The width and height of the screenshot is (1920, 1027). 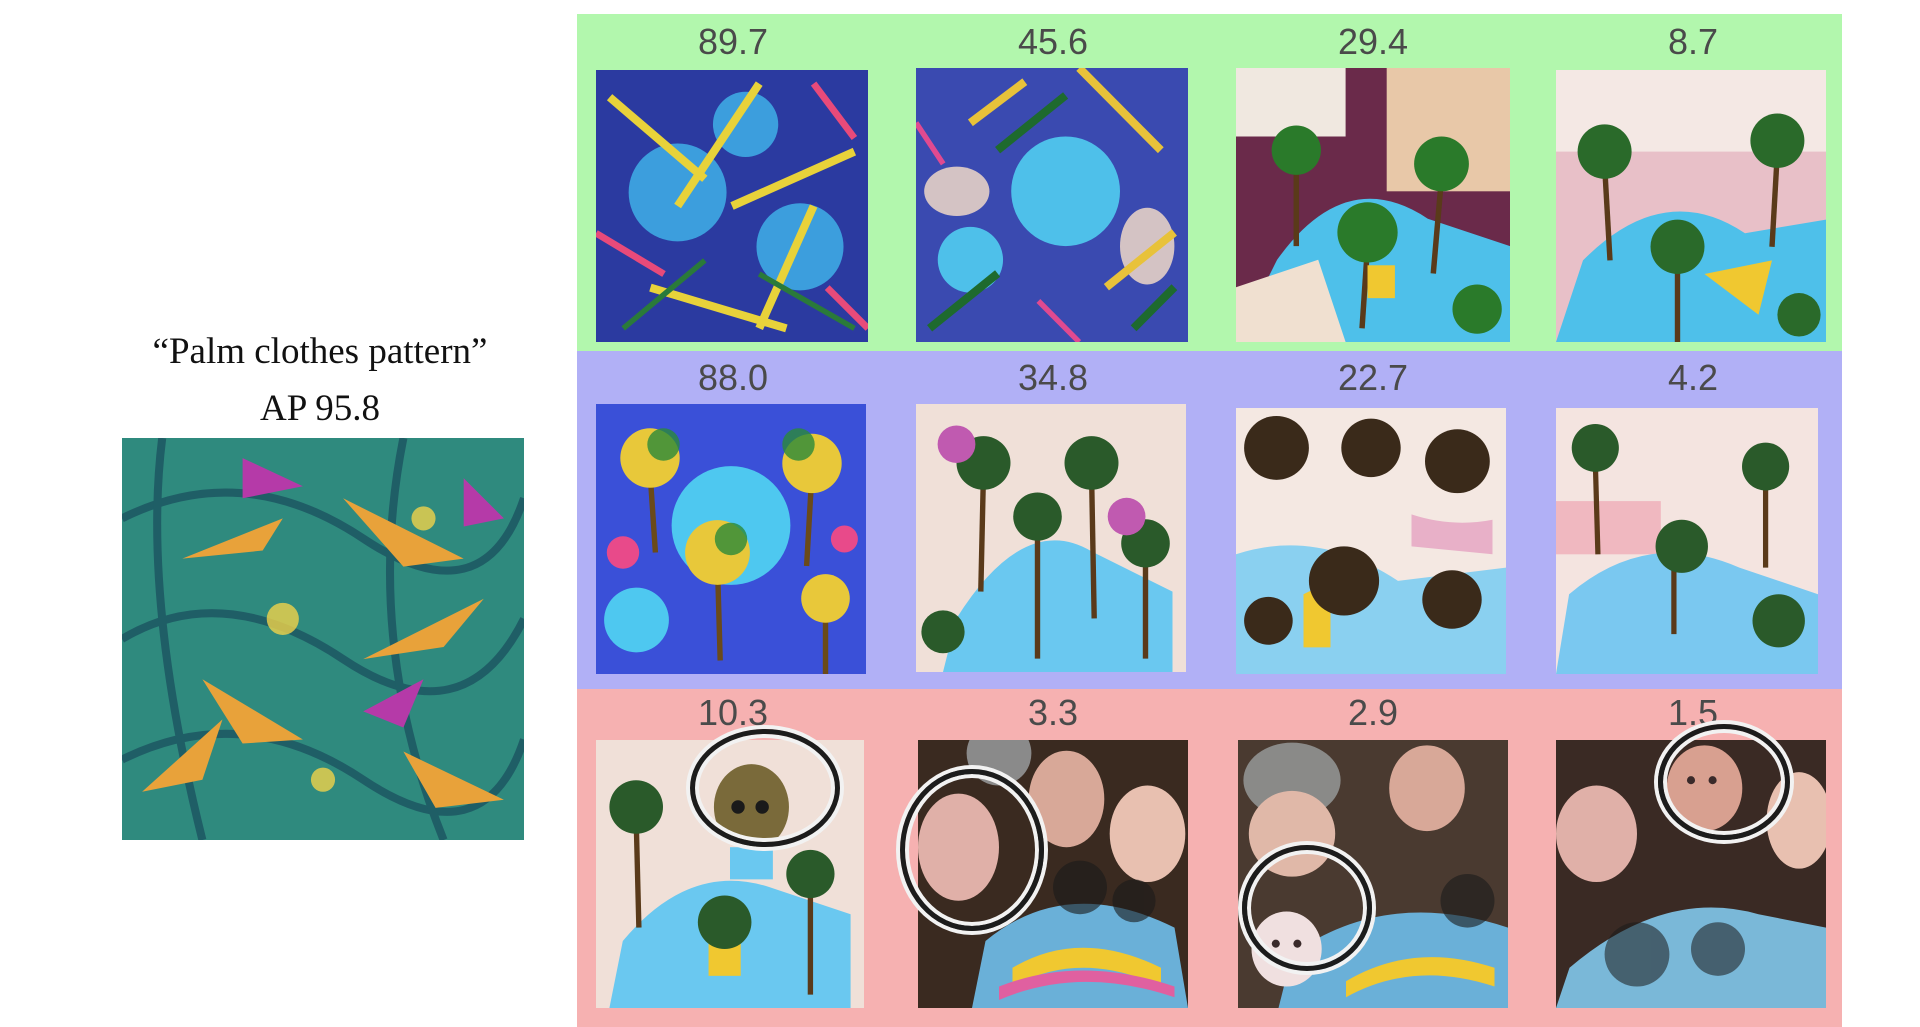 I want to click on score-label: 45.6, so click(x=1053, y=41).